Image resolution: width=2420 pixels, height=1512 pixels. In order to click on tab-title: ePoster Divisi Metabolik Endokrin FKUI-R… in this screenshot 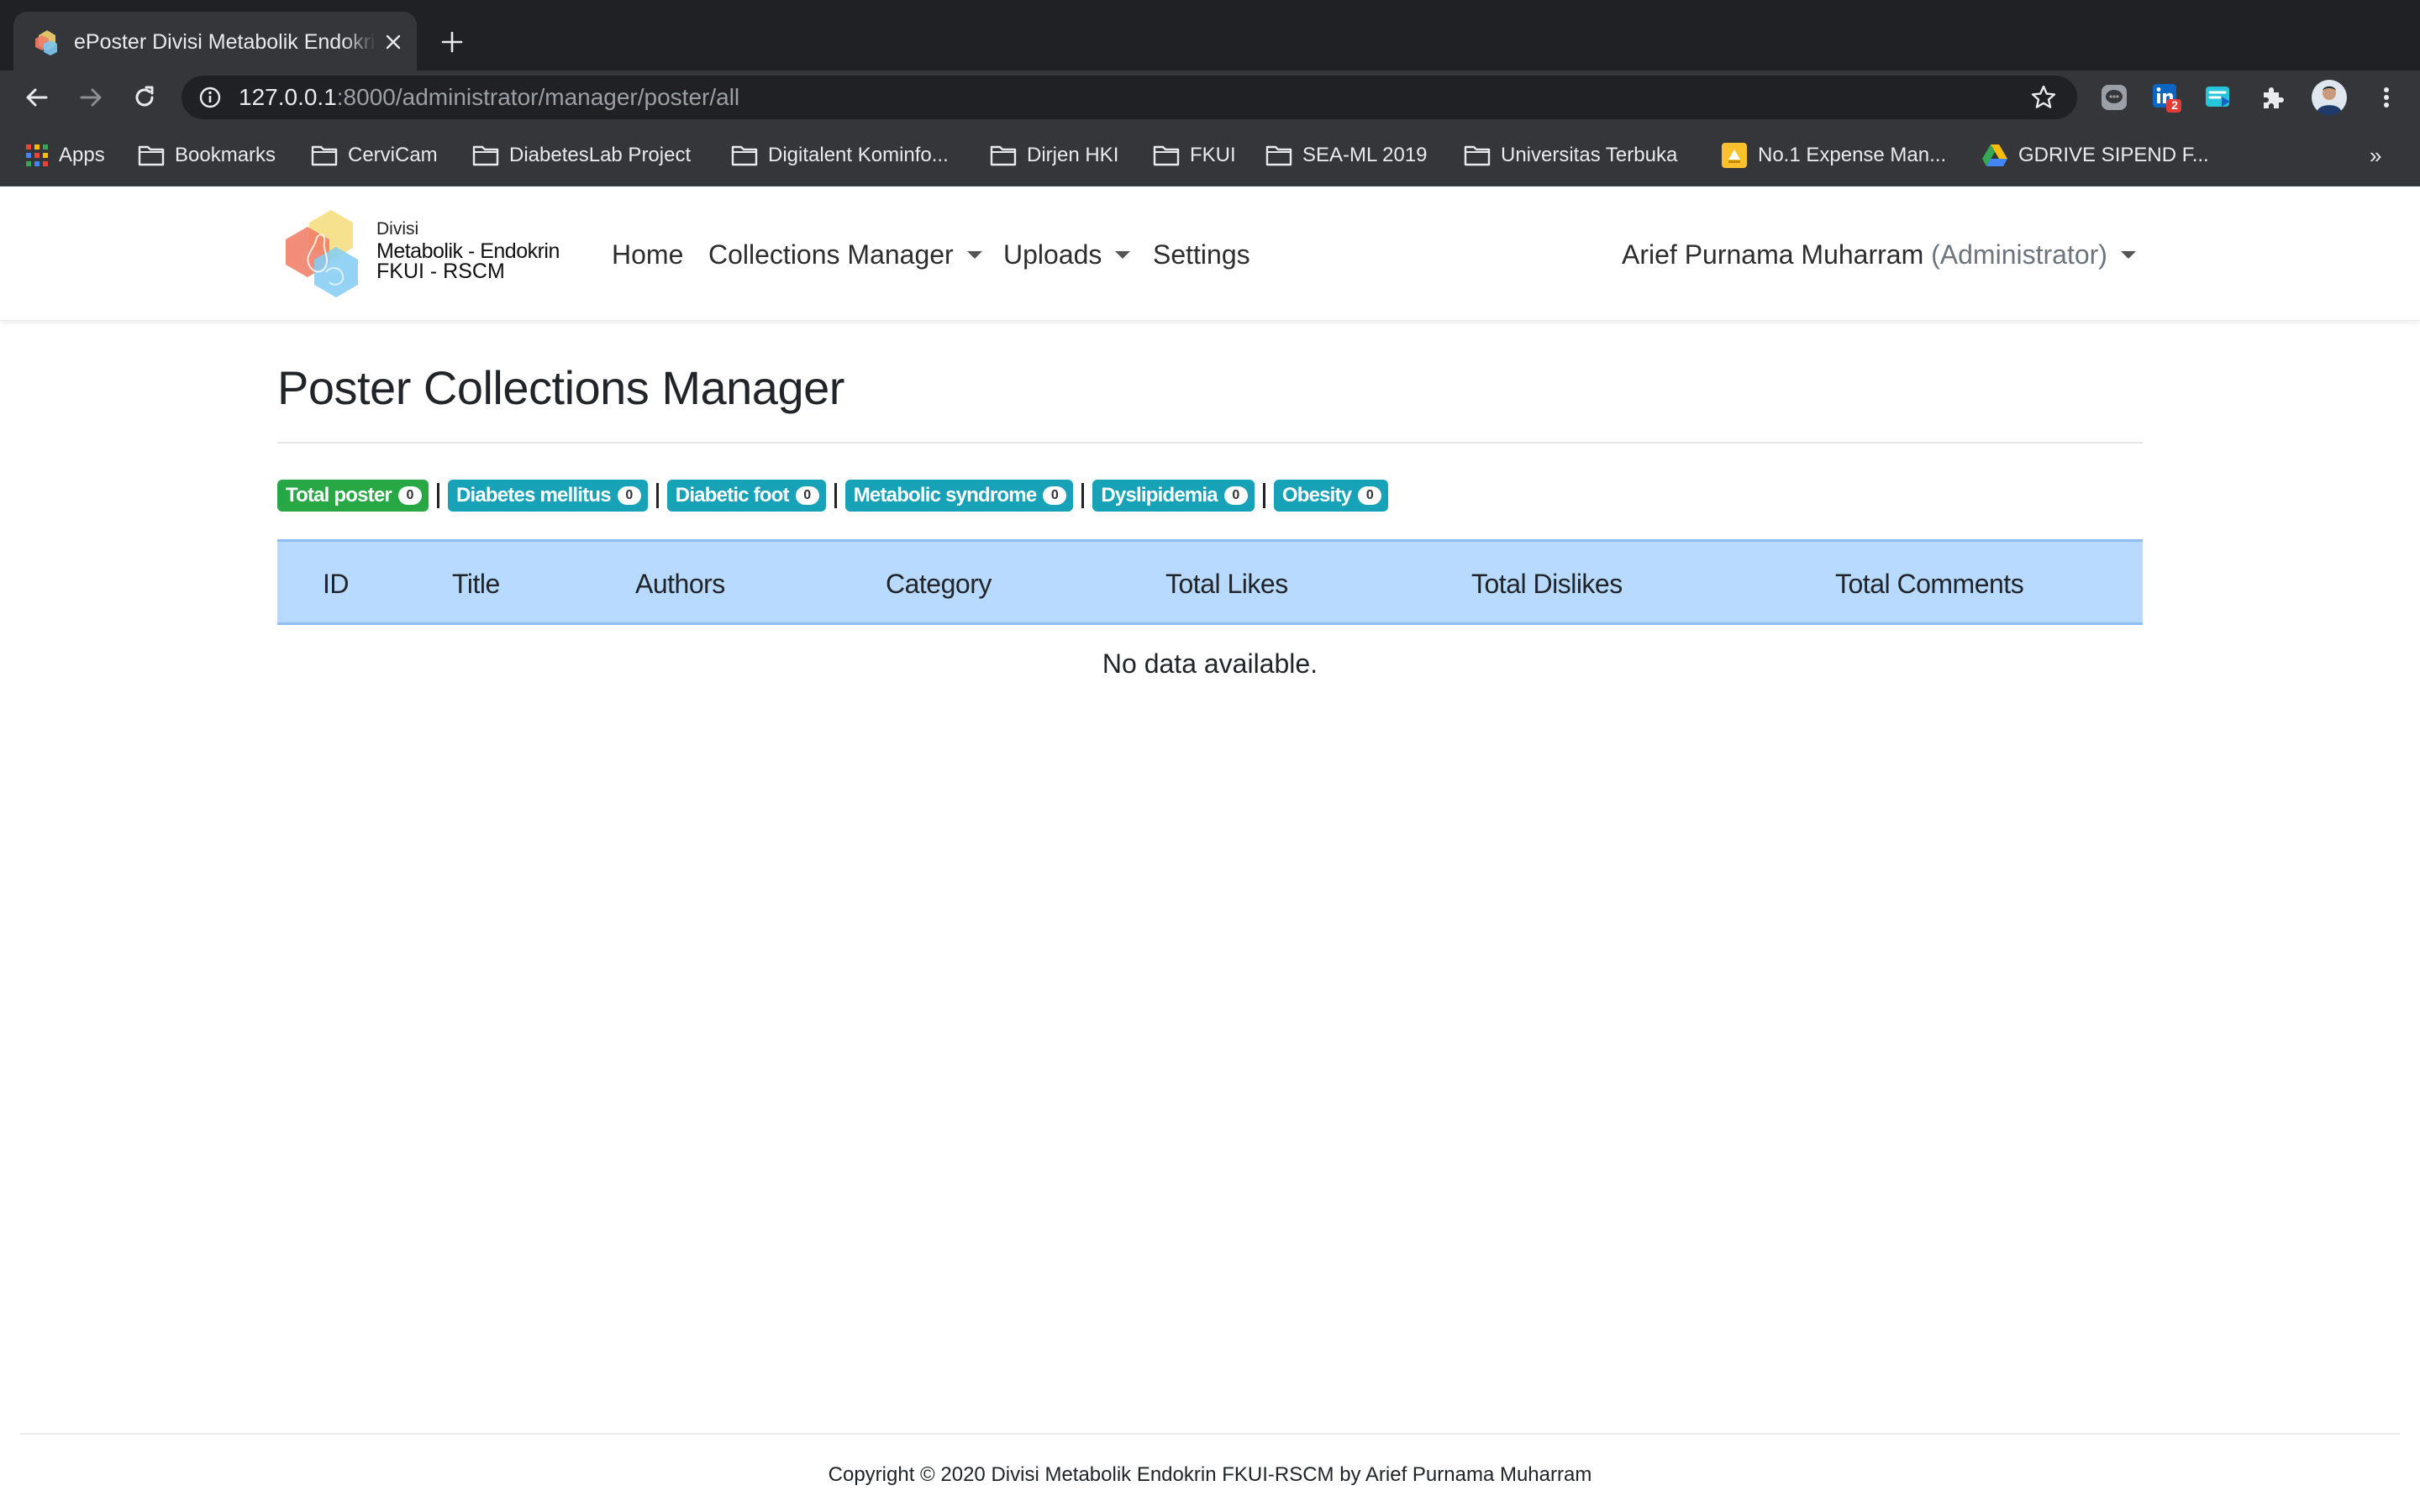, I will do `click(225, 42)`.